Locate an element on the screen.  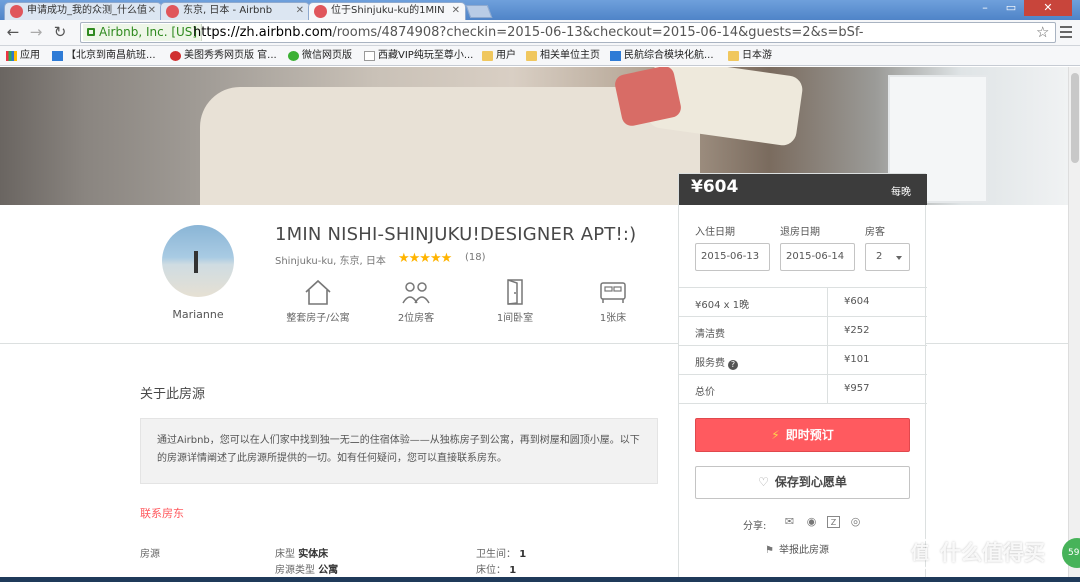
checkin-date-input: 2015-06-13 is located at coordinates (732, 257).